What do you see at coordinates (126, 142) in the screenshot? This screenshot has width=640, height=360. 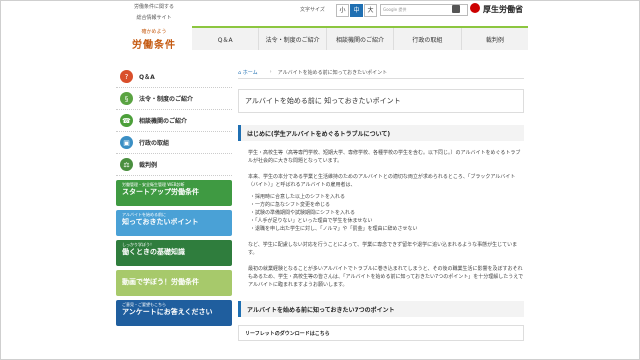 I see `admin-icon: ▣` at bounding box center [126, 142].